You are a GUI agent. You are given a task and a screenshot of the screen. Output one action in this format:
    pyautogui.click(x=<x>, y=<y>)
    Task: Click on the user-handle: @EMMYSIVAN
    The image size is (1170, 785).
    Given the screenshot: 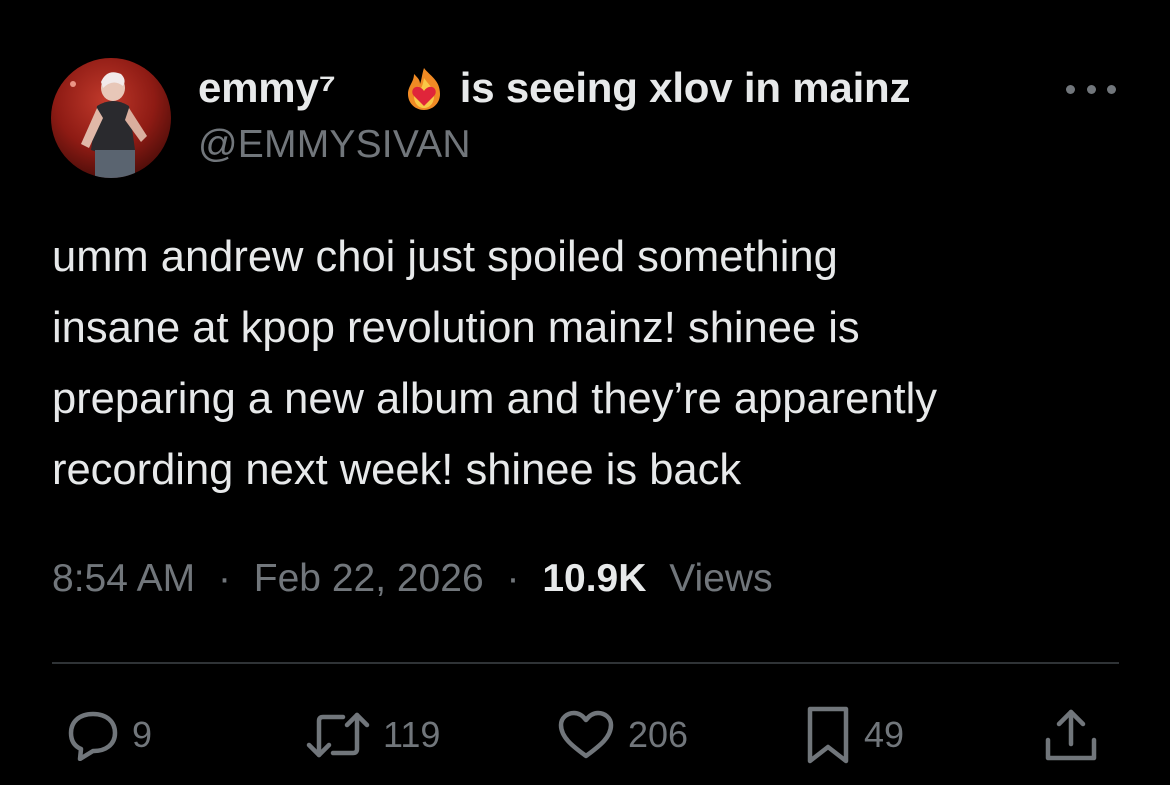 What is the action you would take?
    pyautogui.click(x=334, y=145)
    